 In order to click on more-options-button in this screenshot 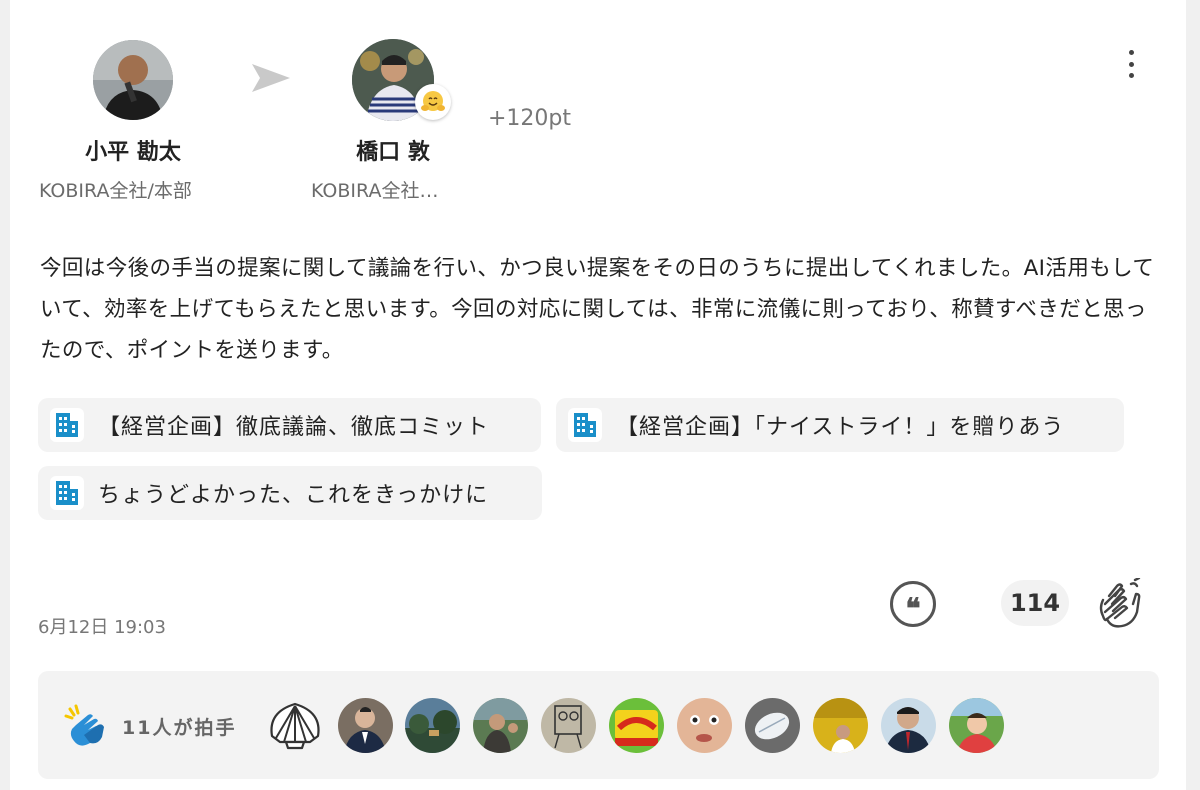, I will do `click(1131, 64)`.